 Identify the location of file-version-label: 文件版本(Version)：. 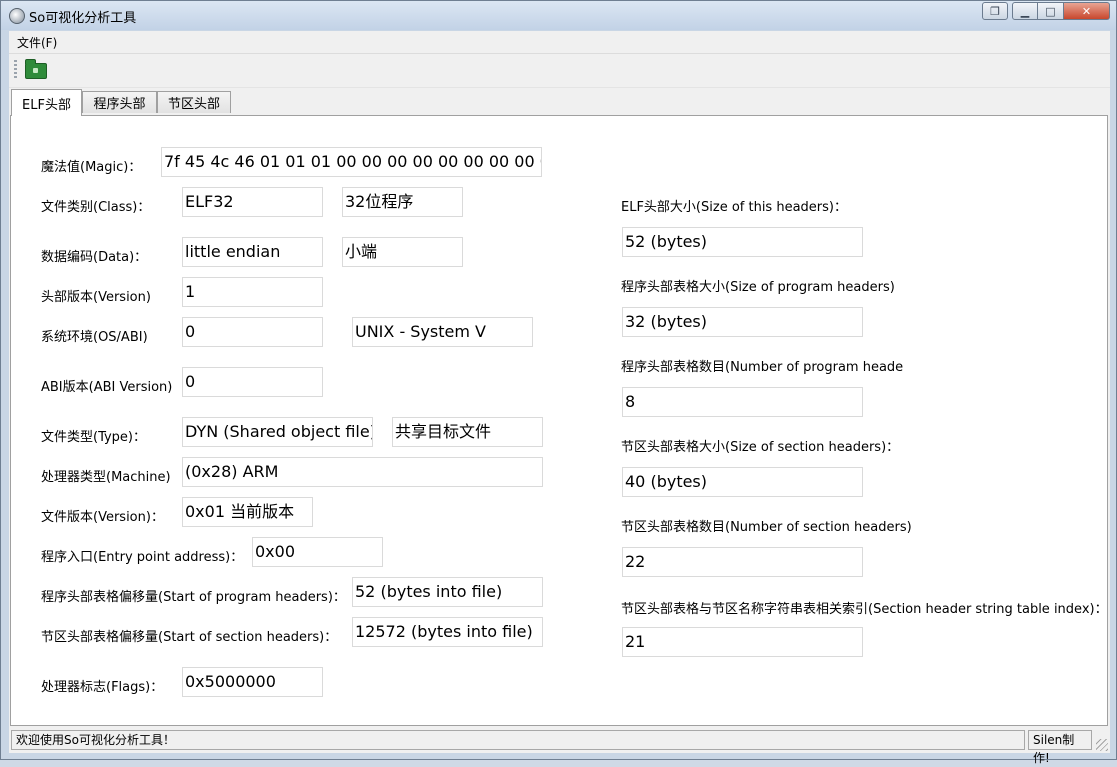
(102, 517).